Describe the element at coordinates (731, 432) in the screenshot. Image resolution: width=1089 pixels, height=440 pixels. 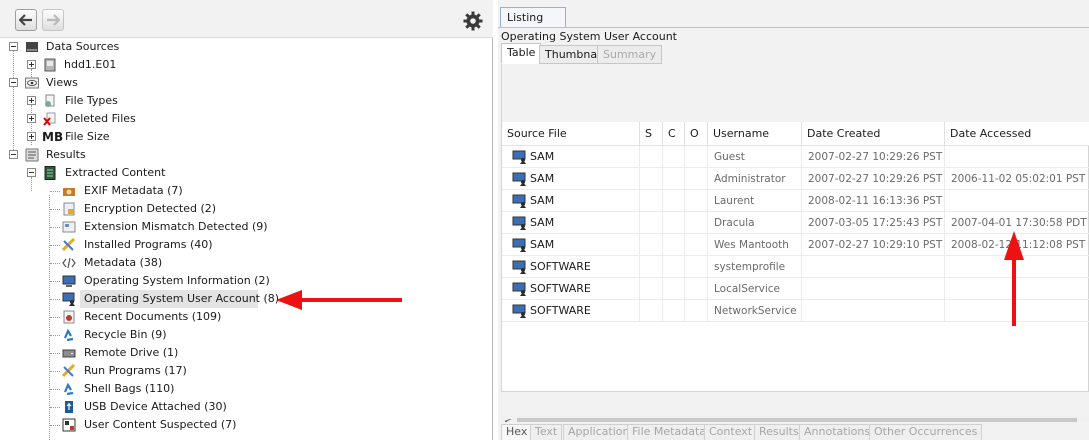
I see `tab-context: Context` at that location.